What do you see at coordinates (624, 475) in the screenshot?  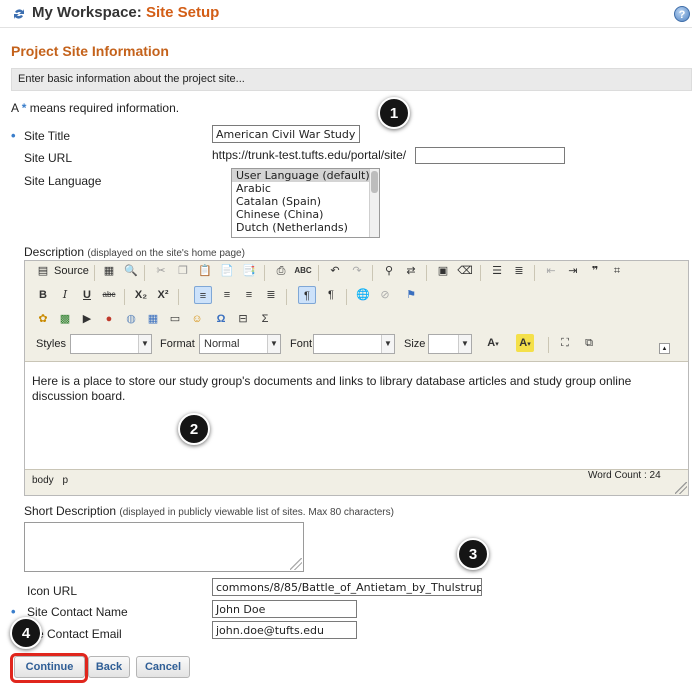 I see `word-count: Word Count : 24` at bounding box center [624, 475].